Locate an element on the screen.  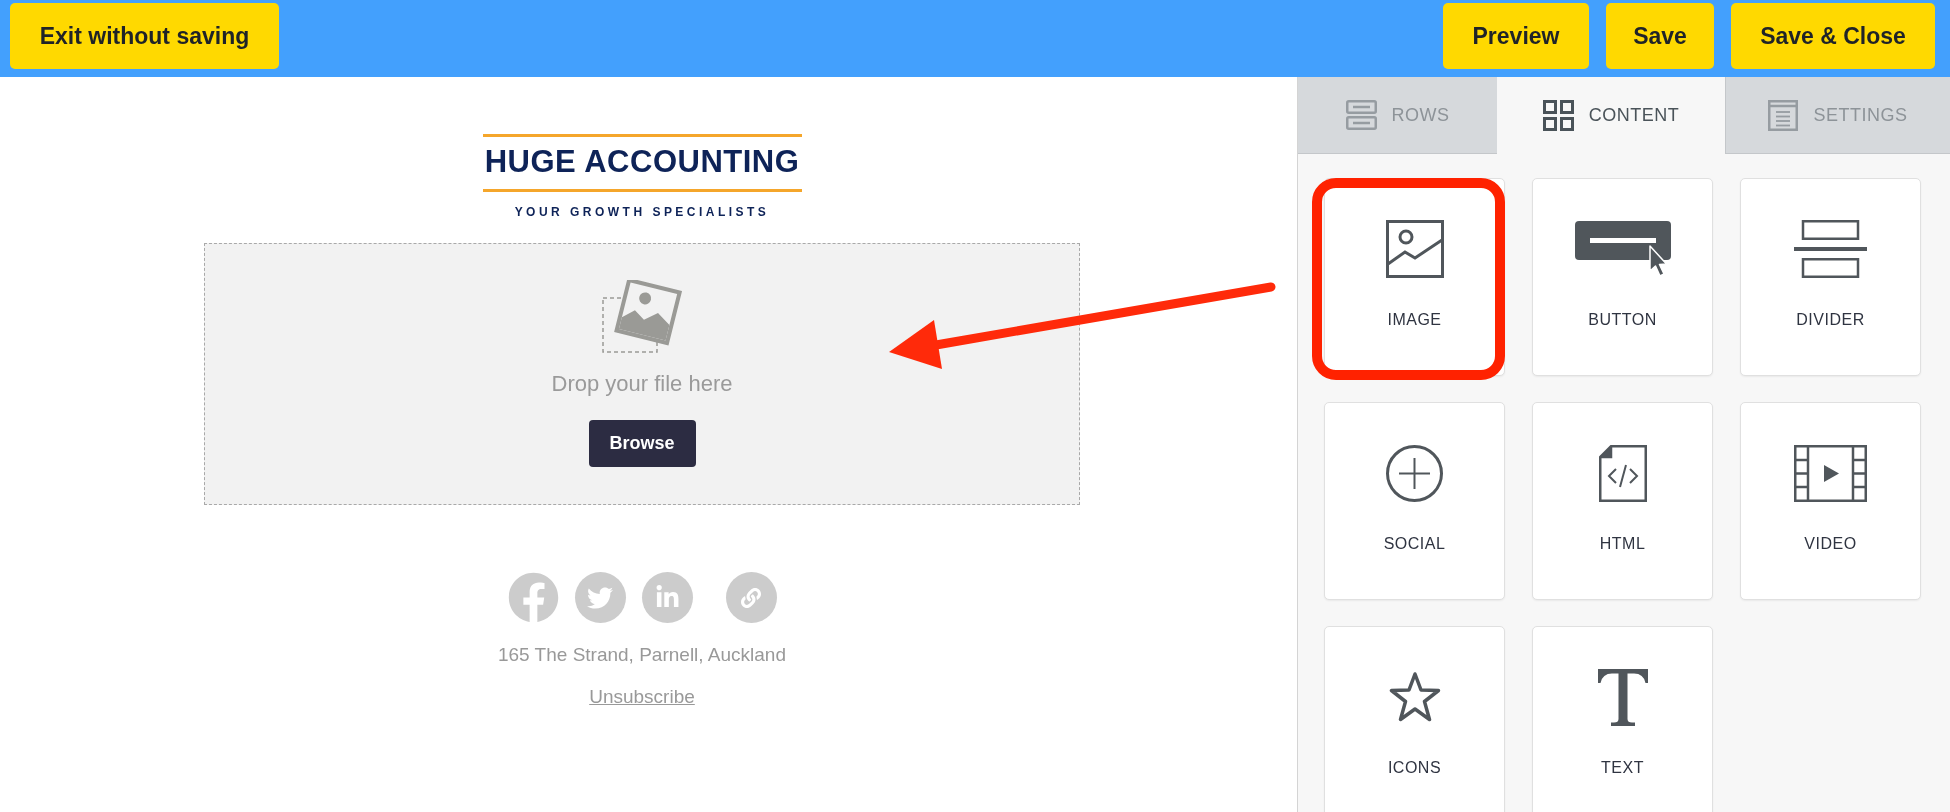
content-block-tile: SOCIAL is located at coordinates (1414, 501).